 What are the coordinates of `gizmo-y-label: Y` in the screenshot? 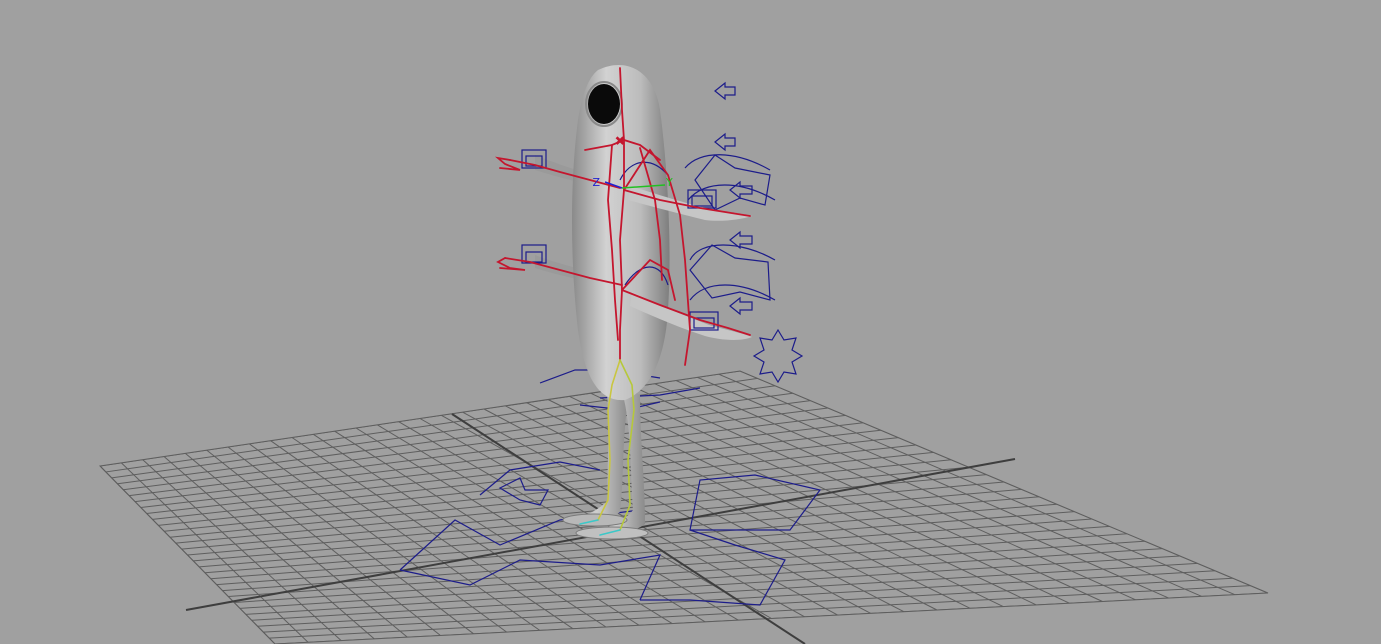 It's located at (669, 182).